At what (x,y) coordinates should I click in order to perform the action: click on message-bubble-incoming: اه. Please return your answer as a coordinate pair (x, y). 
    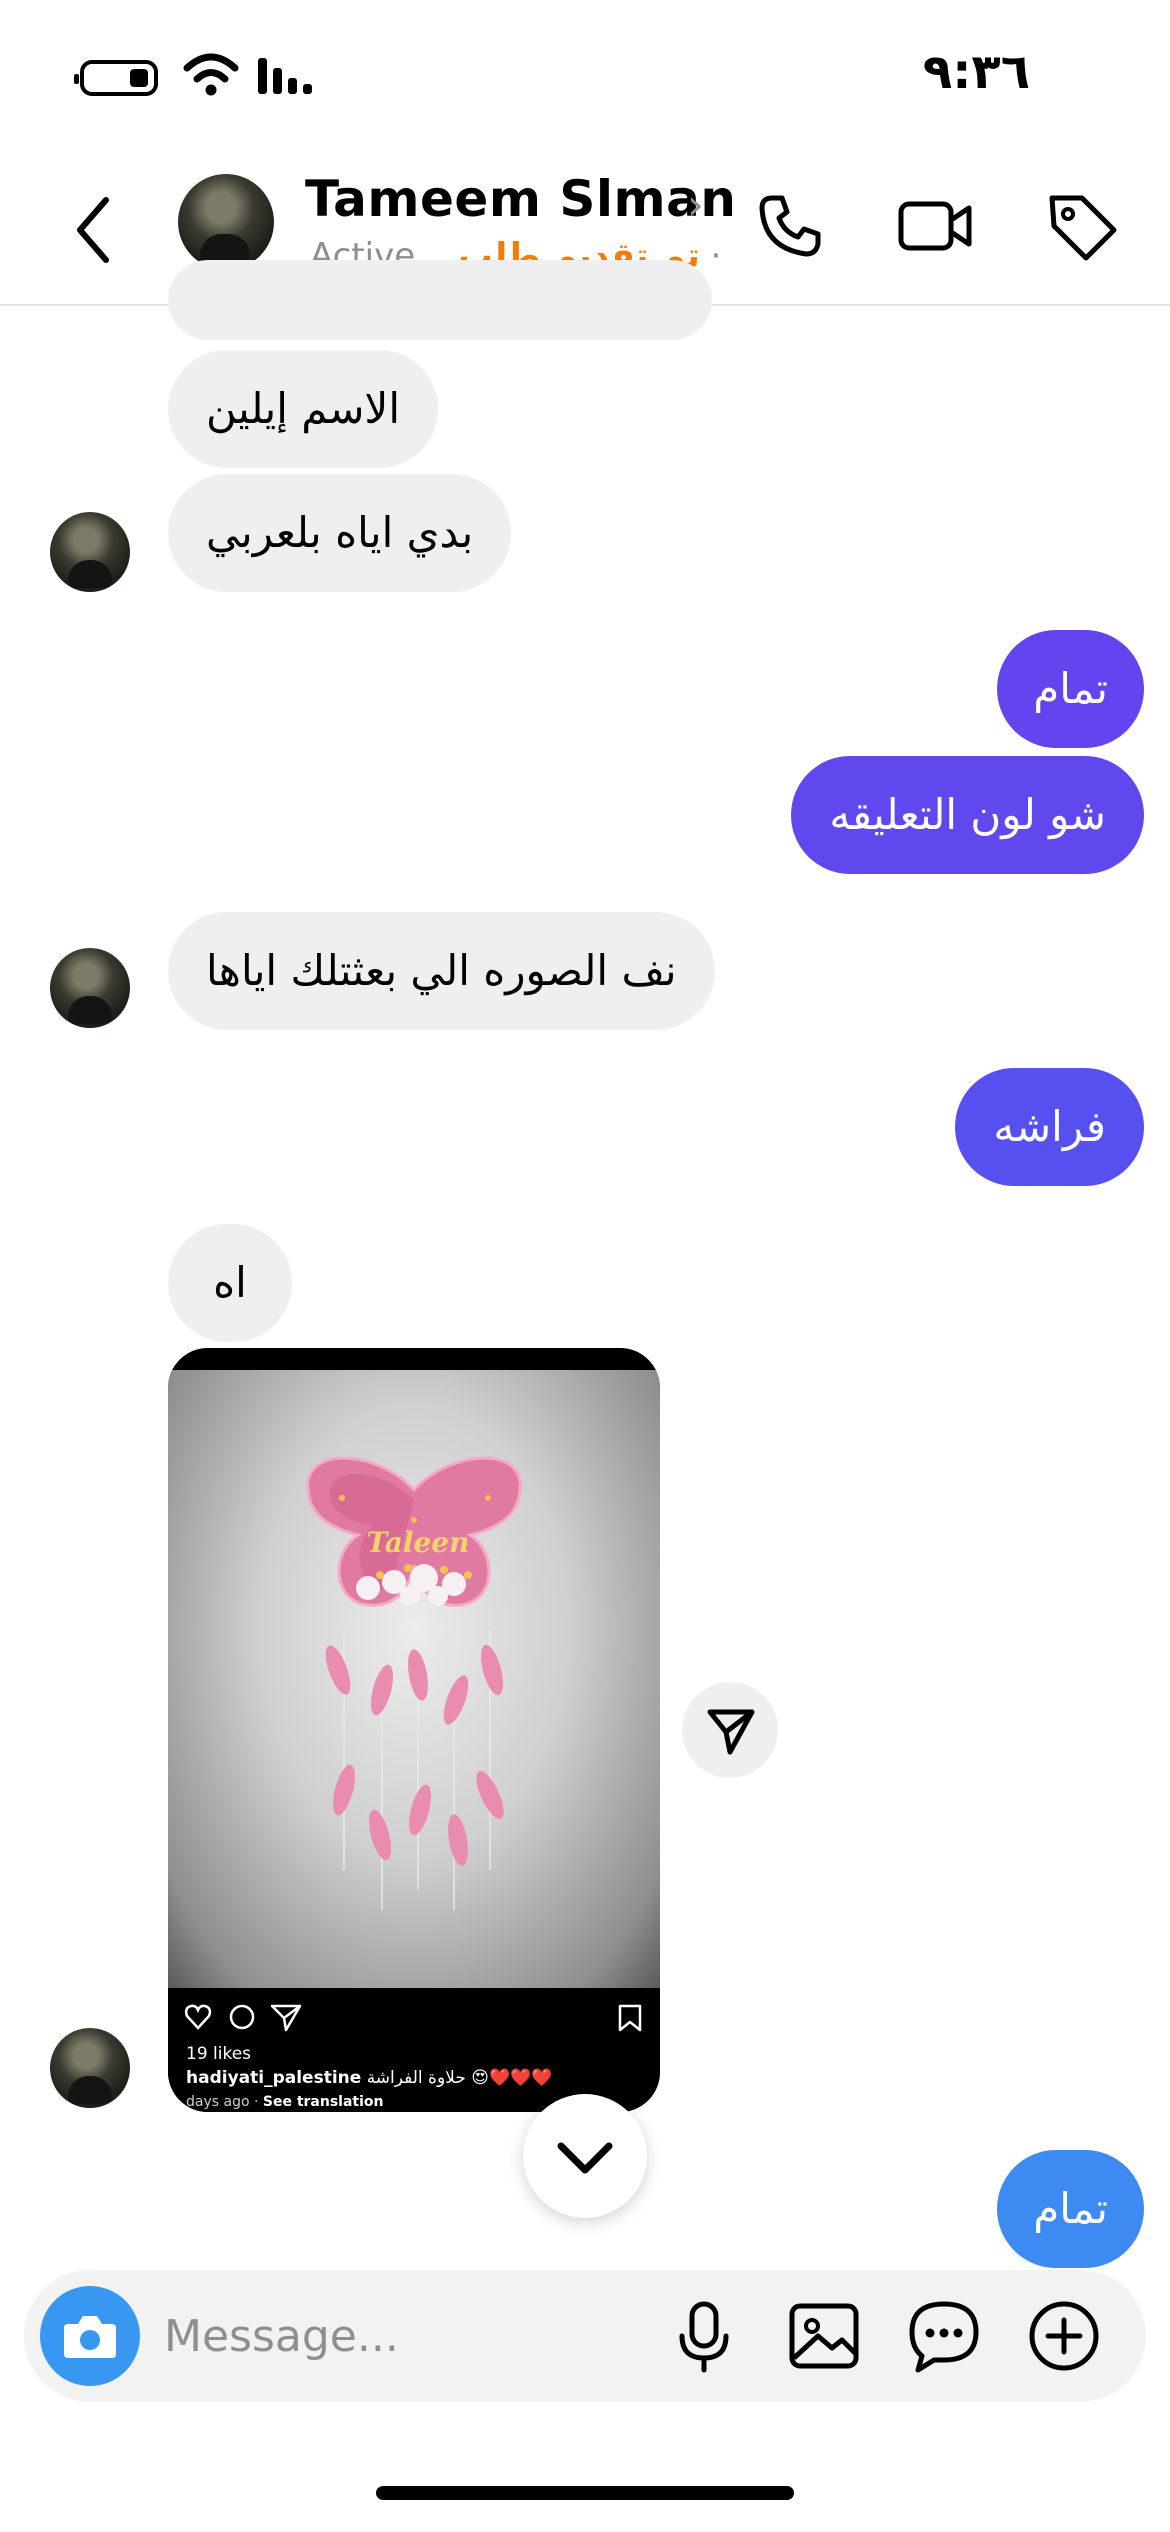
    Looking at the image, I should click on (230, 1283).